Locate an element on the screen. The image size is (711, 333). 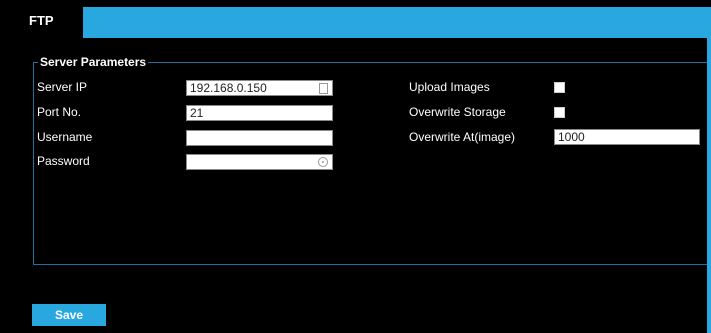
tab-bar: FTP is located at coordinates (364, 22).